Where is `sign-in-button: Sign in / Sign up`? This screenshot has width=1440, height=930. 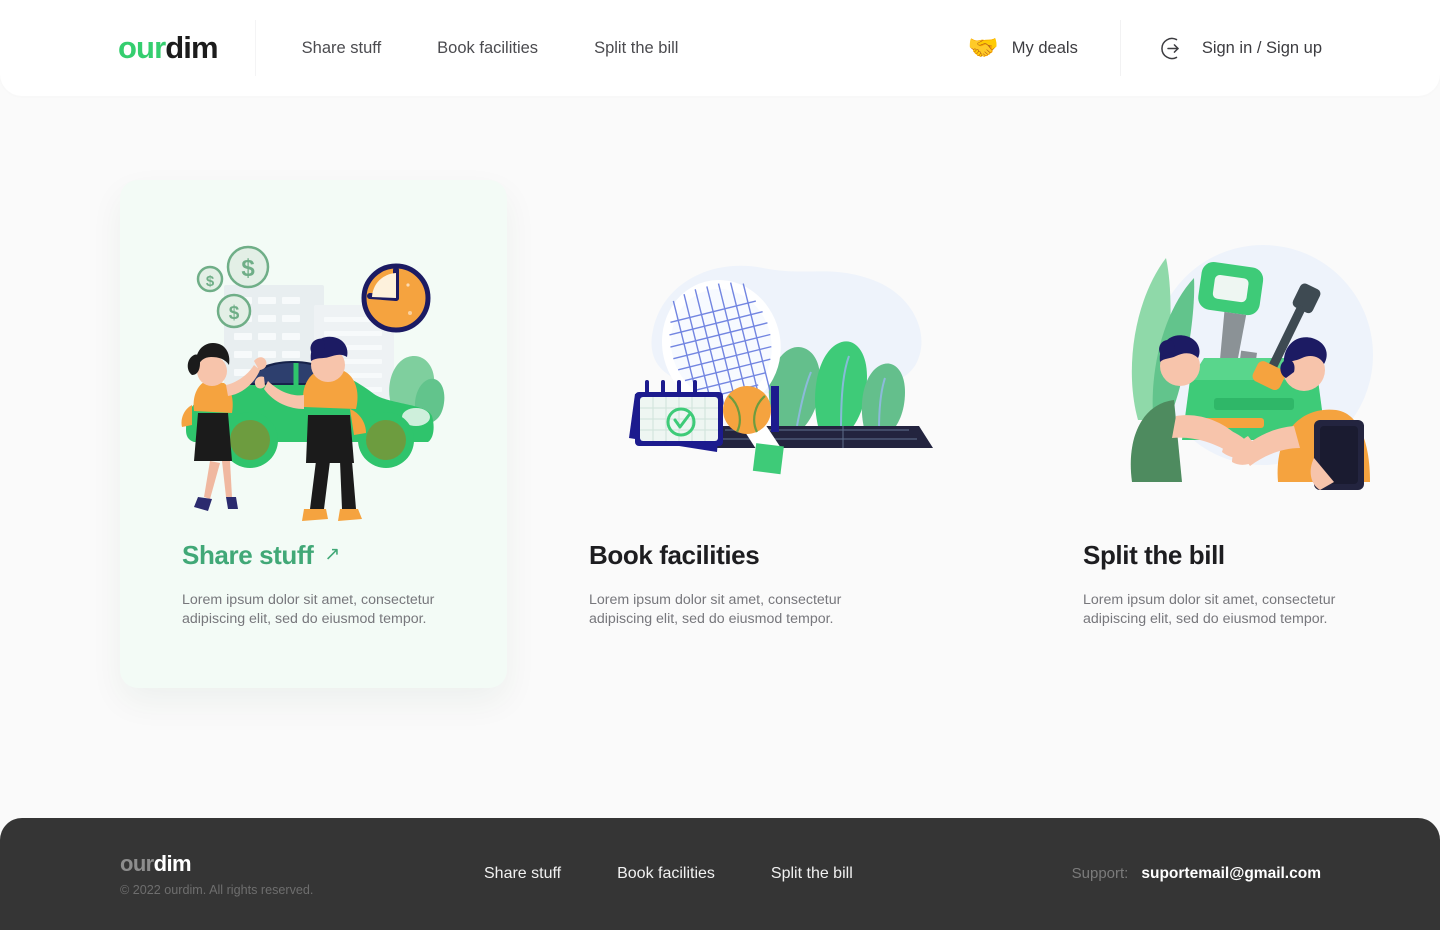
sign-in-button: Sign in / Sign up is located at coordinates (1280, 48).